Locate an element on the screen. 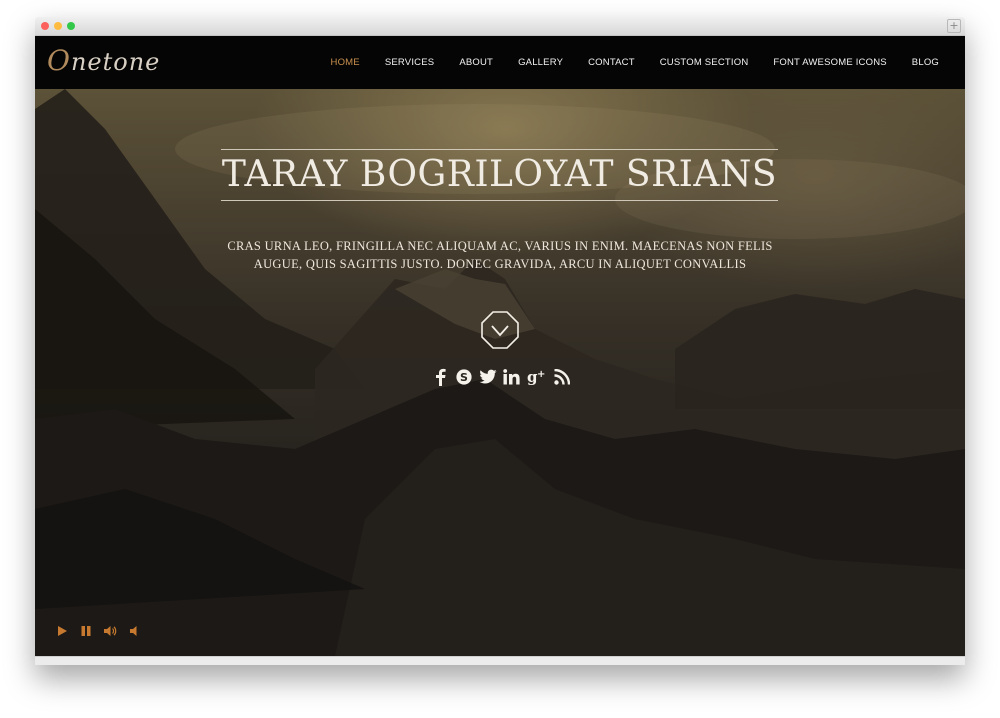 The height and width of the screenshot is (718, 1000). linkedin-icon is located at coordinates (512, 377).